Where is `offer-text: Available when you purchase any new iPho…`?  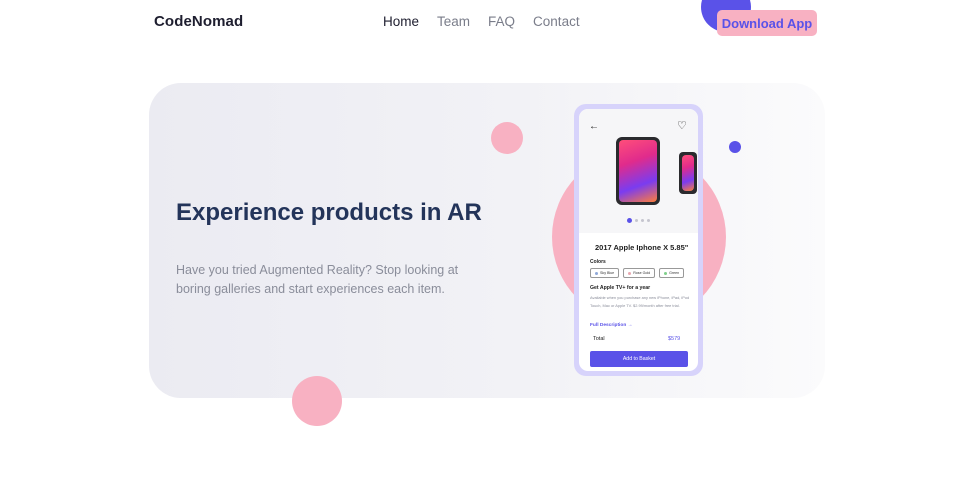
offer-text: Available when you purchase any new iPho… is located at coordinates (640, 301).